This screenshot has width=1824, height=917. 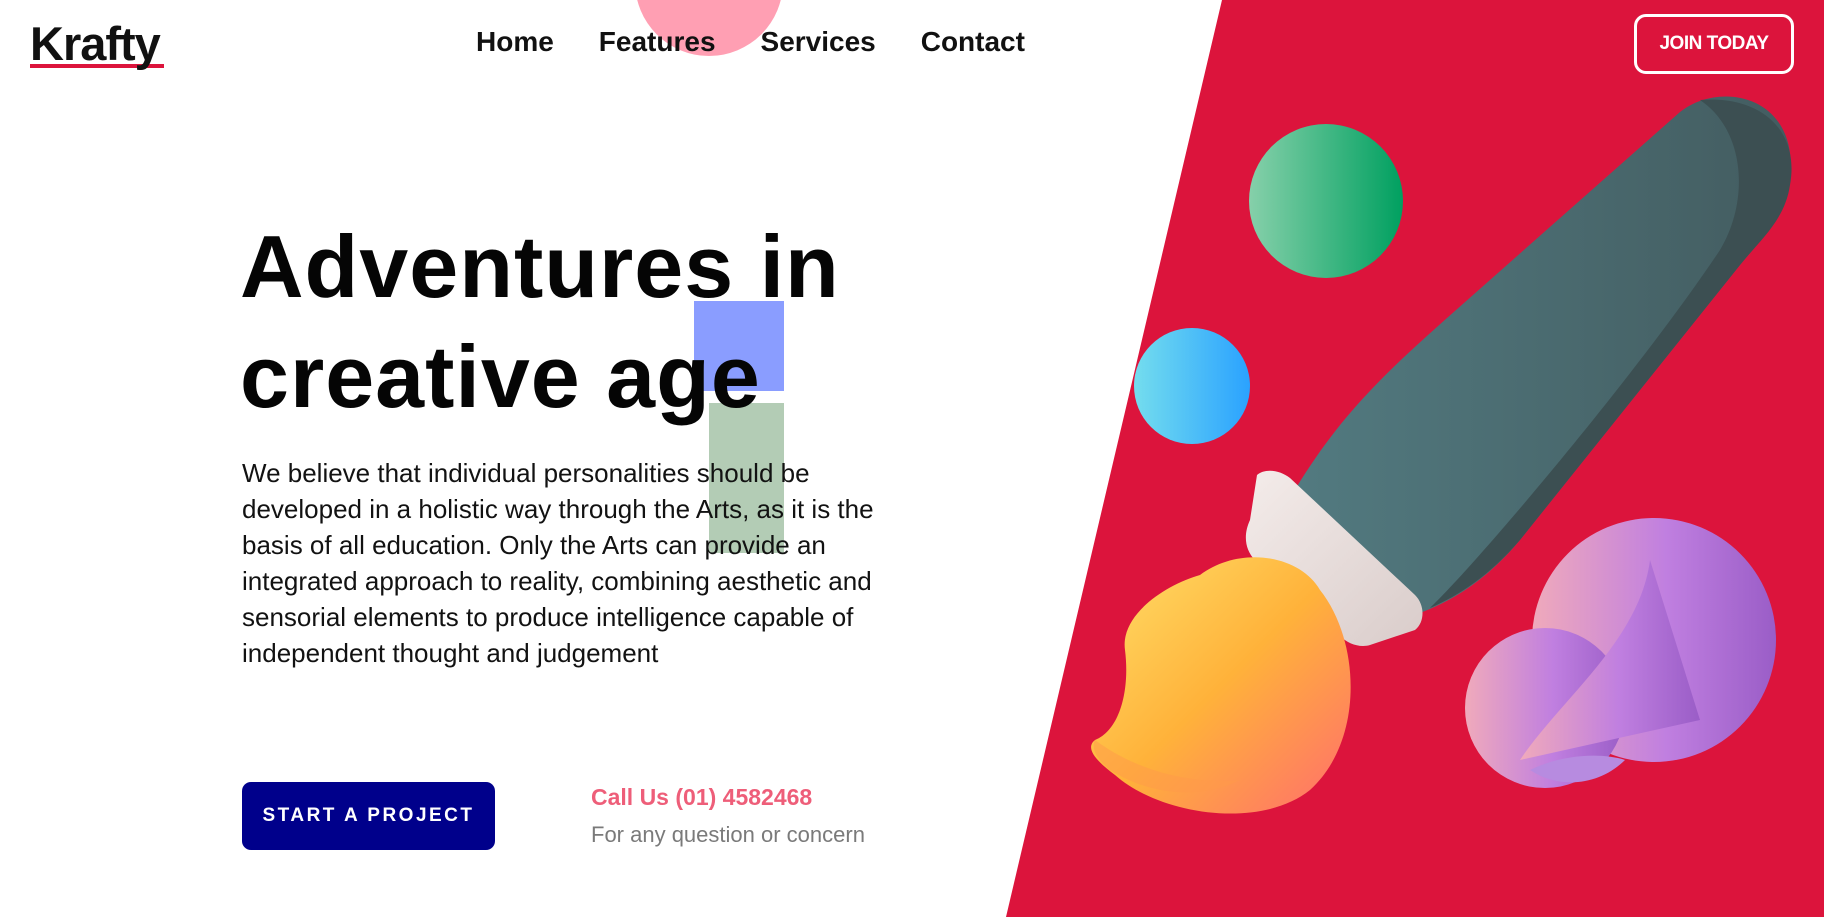 What do you see at coordinates (95, 43) in the screenshot?
I see `brand-logo: Krafty` at bounding box center [95, 43].